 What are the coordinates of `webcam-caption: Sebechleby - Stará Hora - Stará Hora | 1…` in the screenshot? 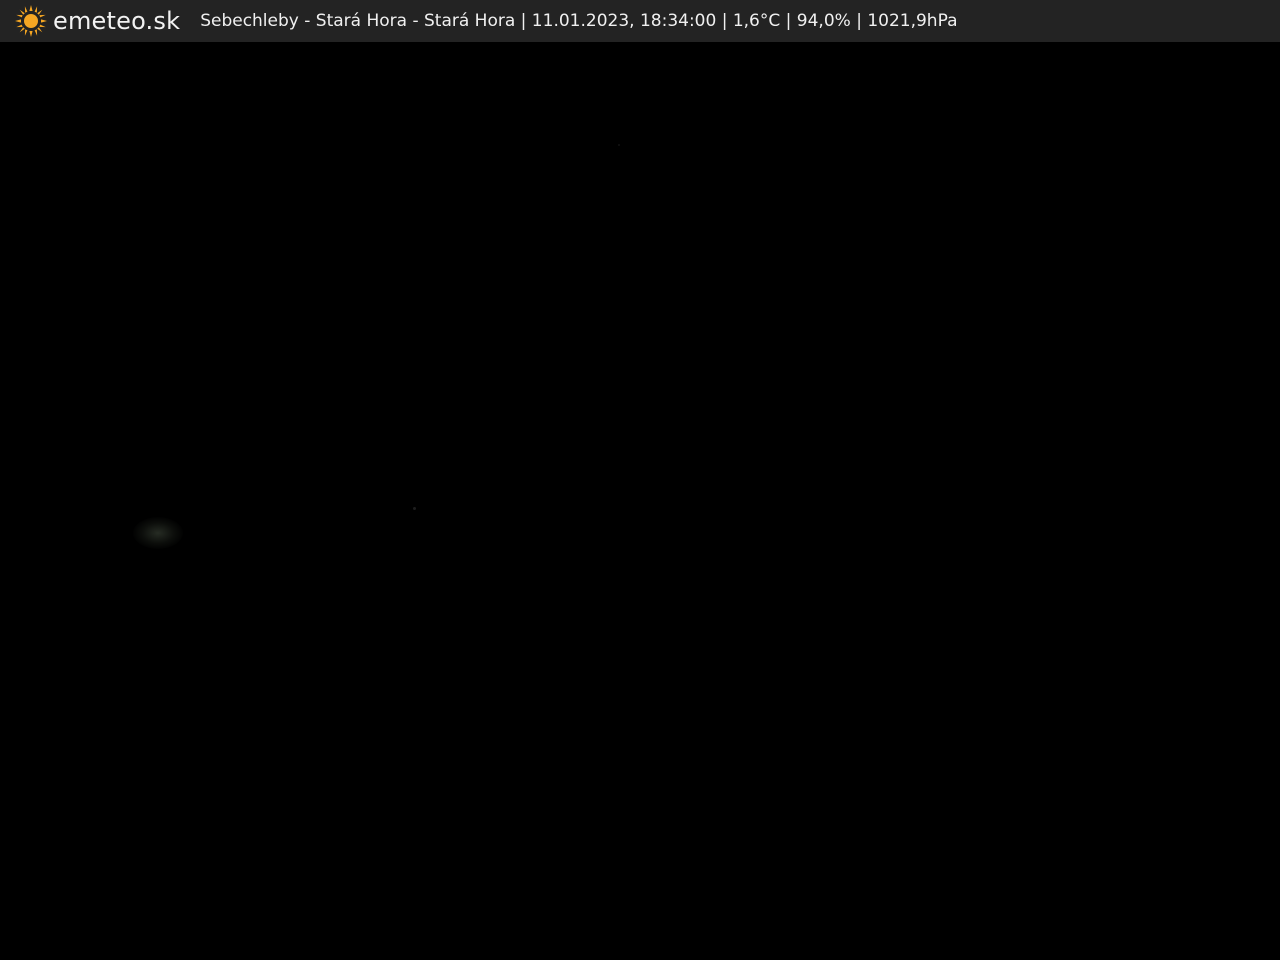 It's located at (579, 21).